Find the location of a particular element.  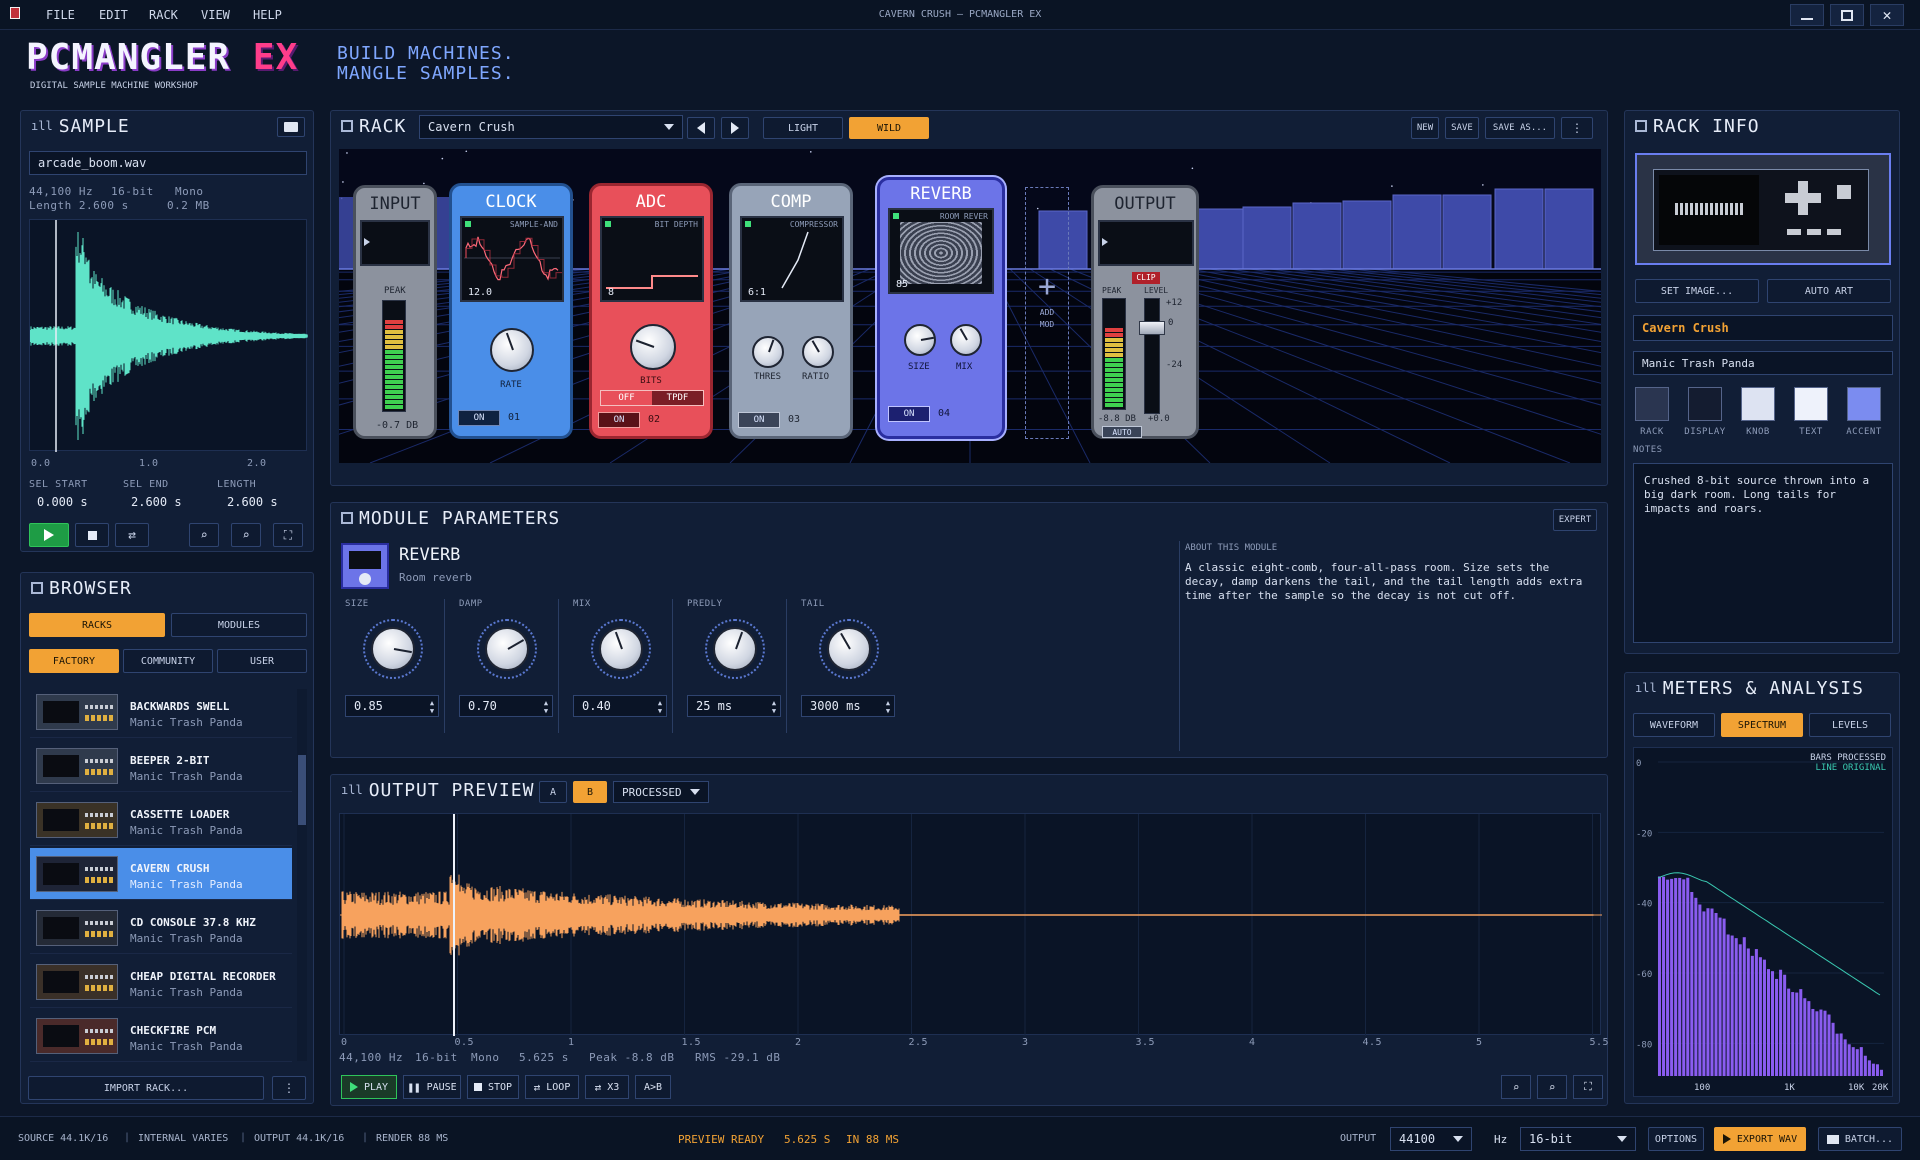

param-value-input: 0.70 ▲ ▼ is located at coordinates (506, 706).